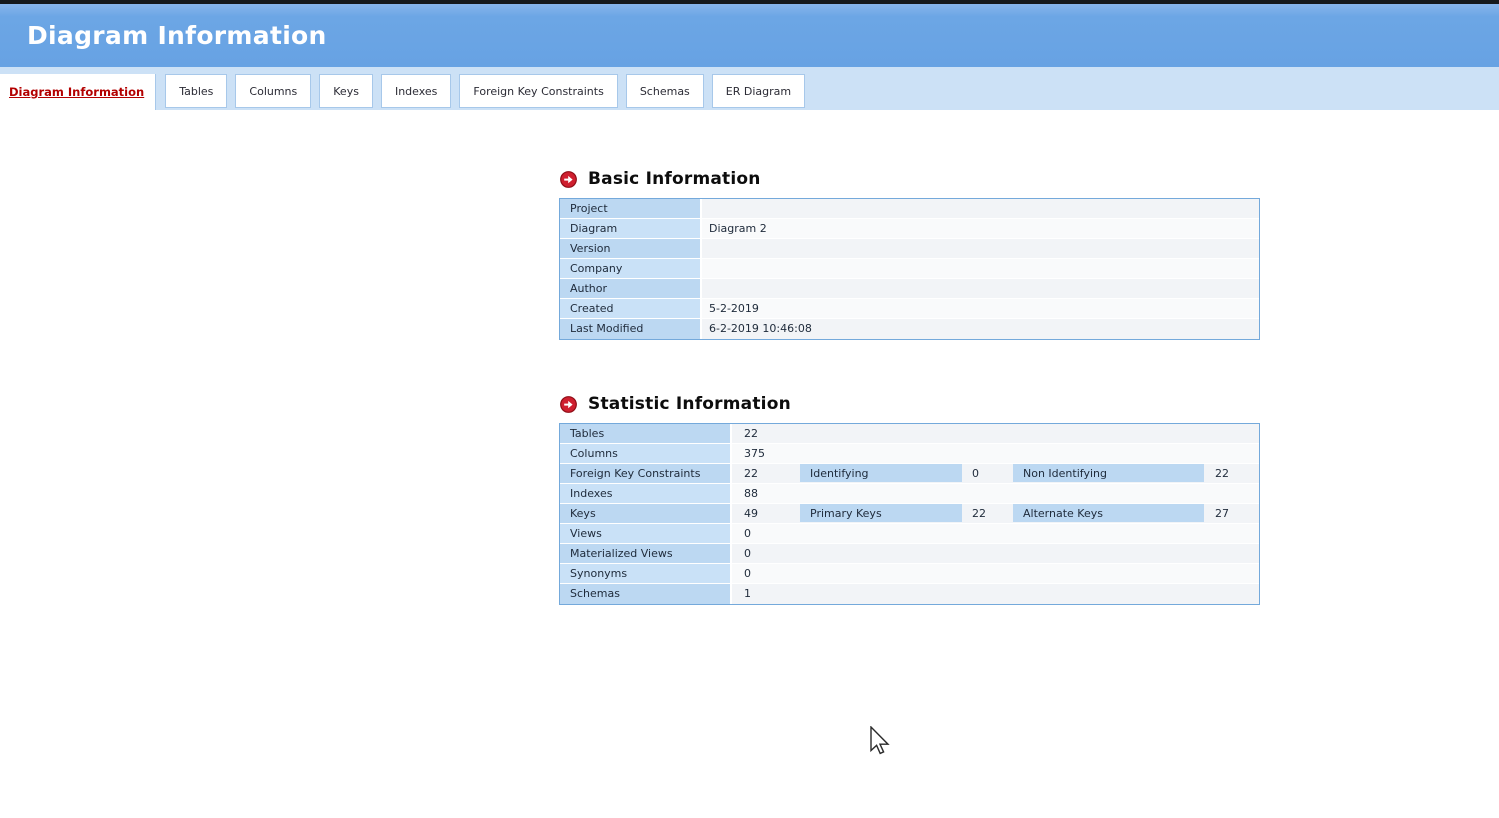 This screenshot has height=818, width=1499. I want to click on row-value-foreign-key-constraints: 22, so click(764, 474).